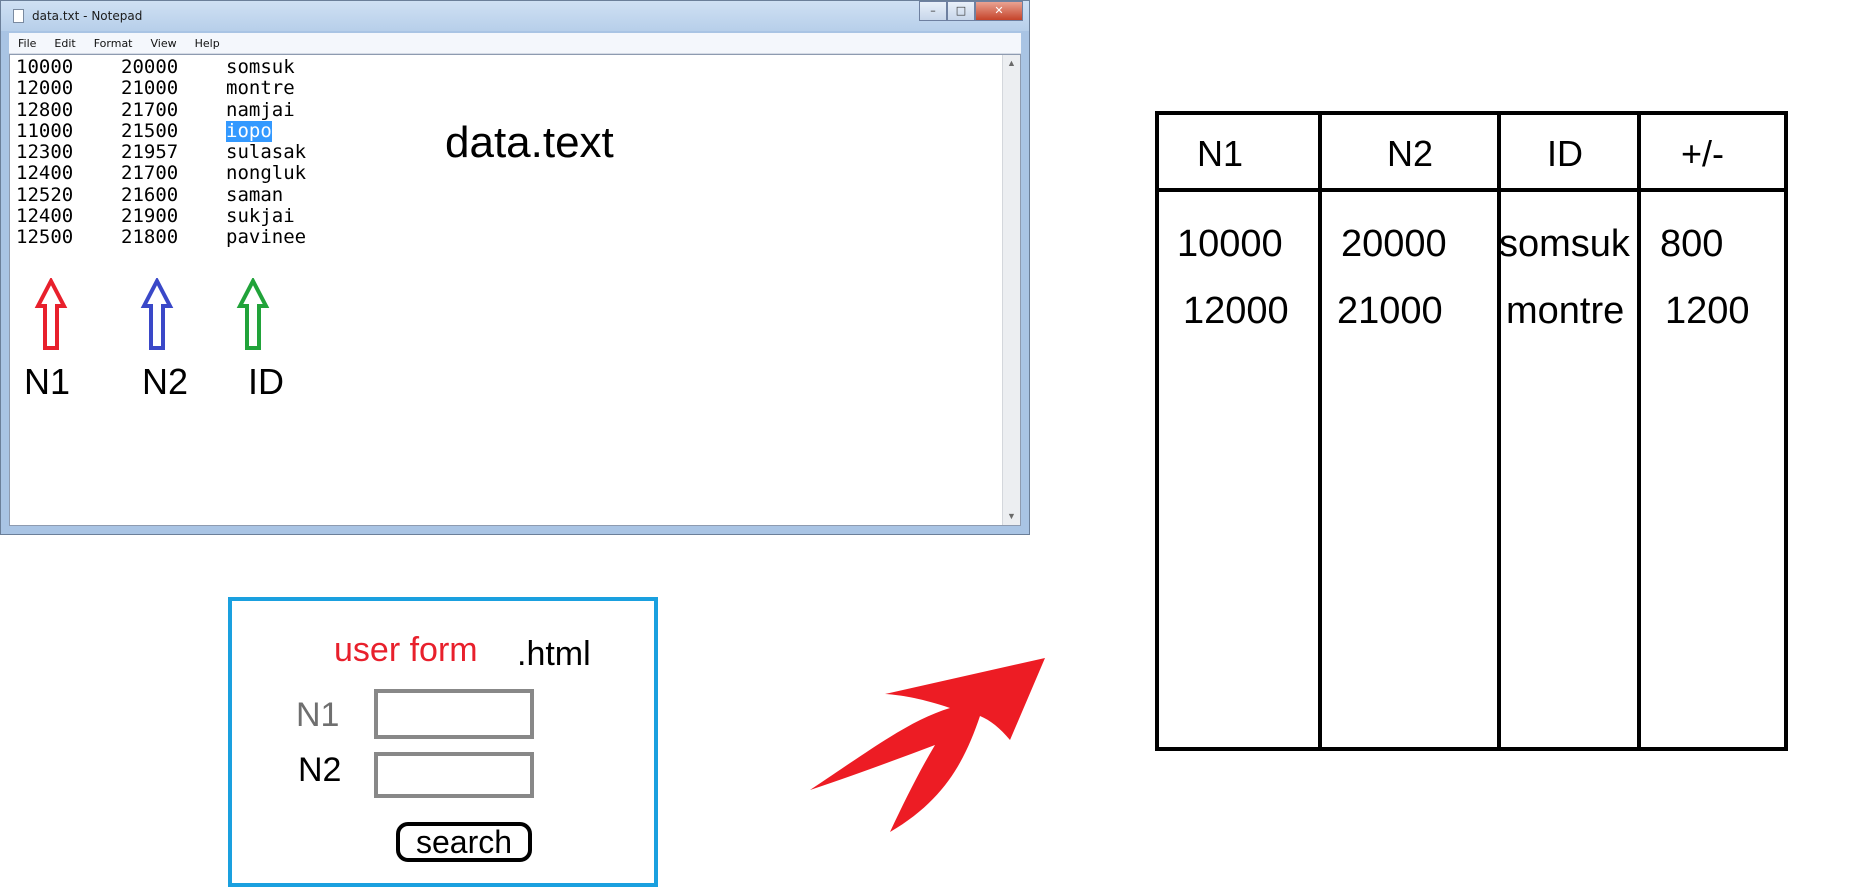 Image resolution: width=1857 pixels, height=891 pixels. What do you see at coordinates (515, 16) in the screenshot?
I see `notepad-titlebar: data.txt - Notepad – □ ✕` at bounding box center [515, 16].